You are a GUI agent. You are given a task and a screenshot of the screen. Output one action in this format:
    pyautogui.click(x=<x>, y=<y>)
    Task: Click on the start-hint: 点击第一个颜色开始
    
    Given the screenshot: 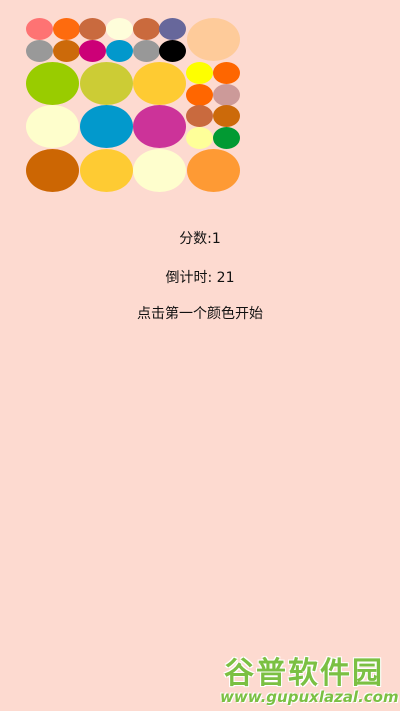 What is the action you would take?
    pyautogui.click(x=200, y=314)
    